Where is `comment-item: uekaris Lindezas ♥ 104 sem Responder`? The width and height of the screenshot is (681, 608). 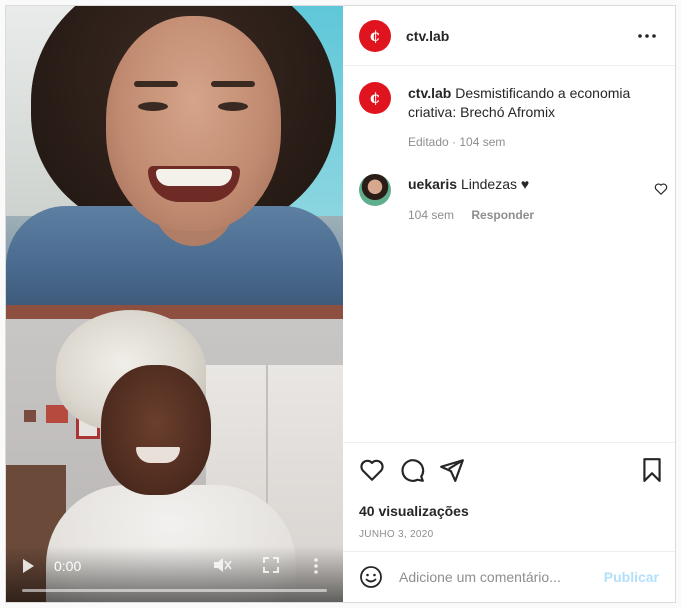
comment-item: uekaris Lindezas ♥ 104 sem Responder is located at coordinates (509, 204).